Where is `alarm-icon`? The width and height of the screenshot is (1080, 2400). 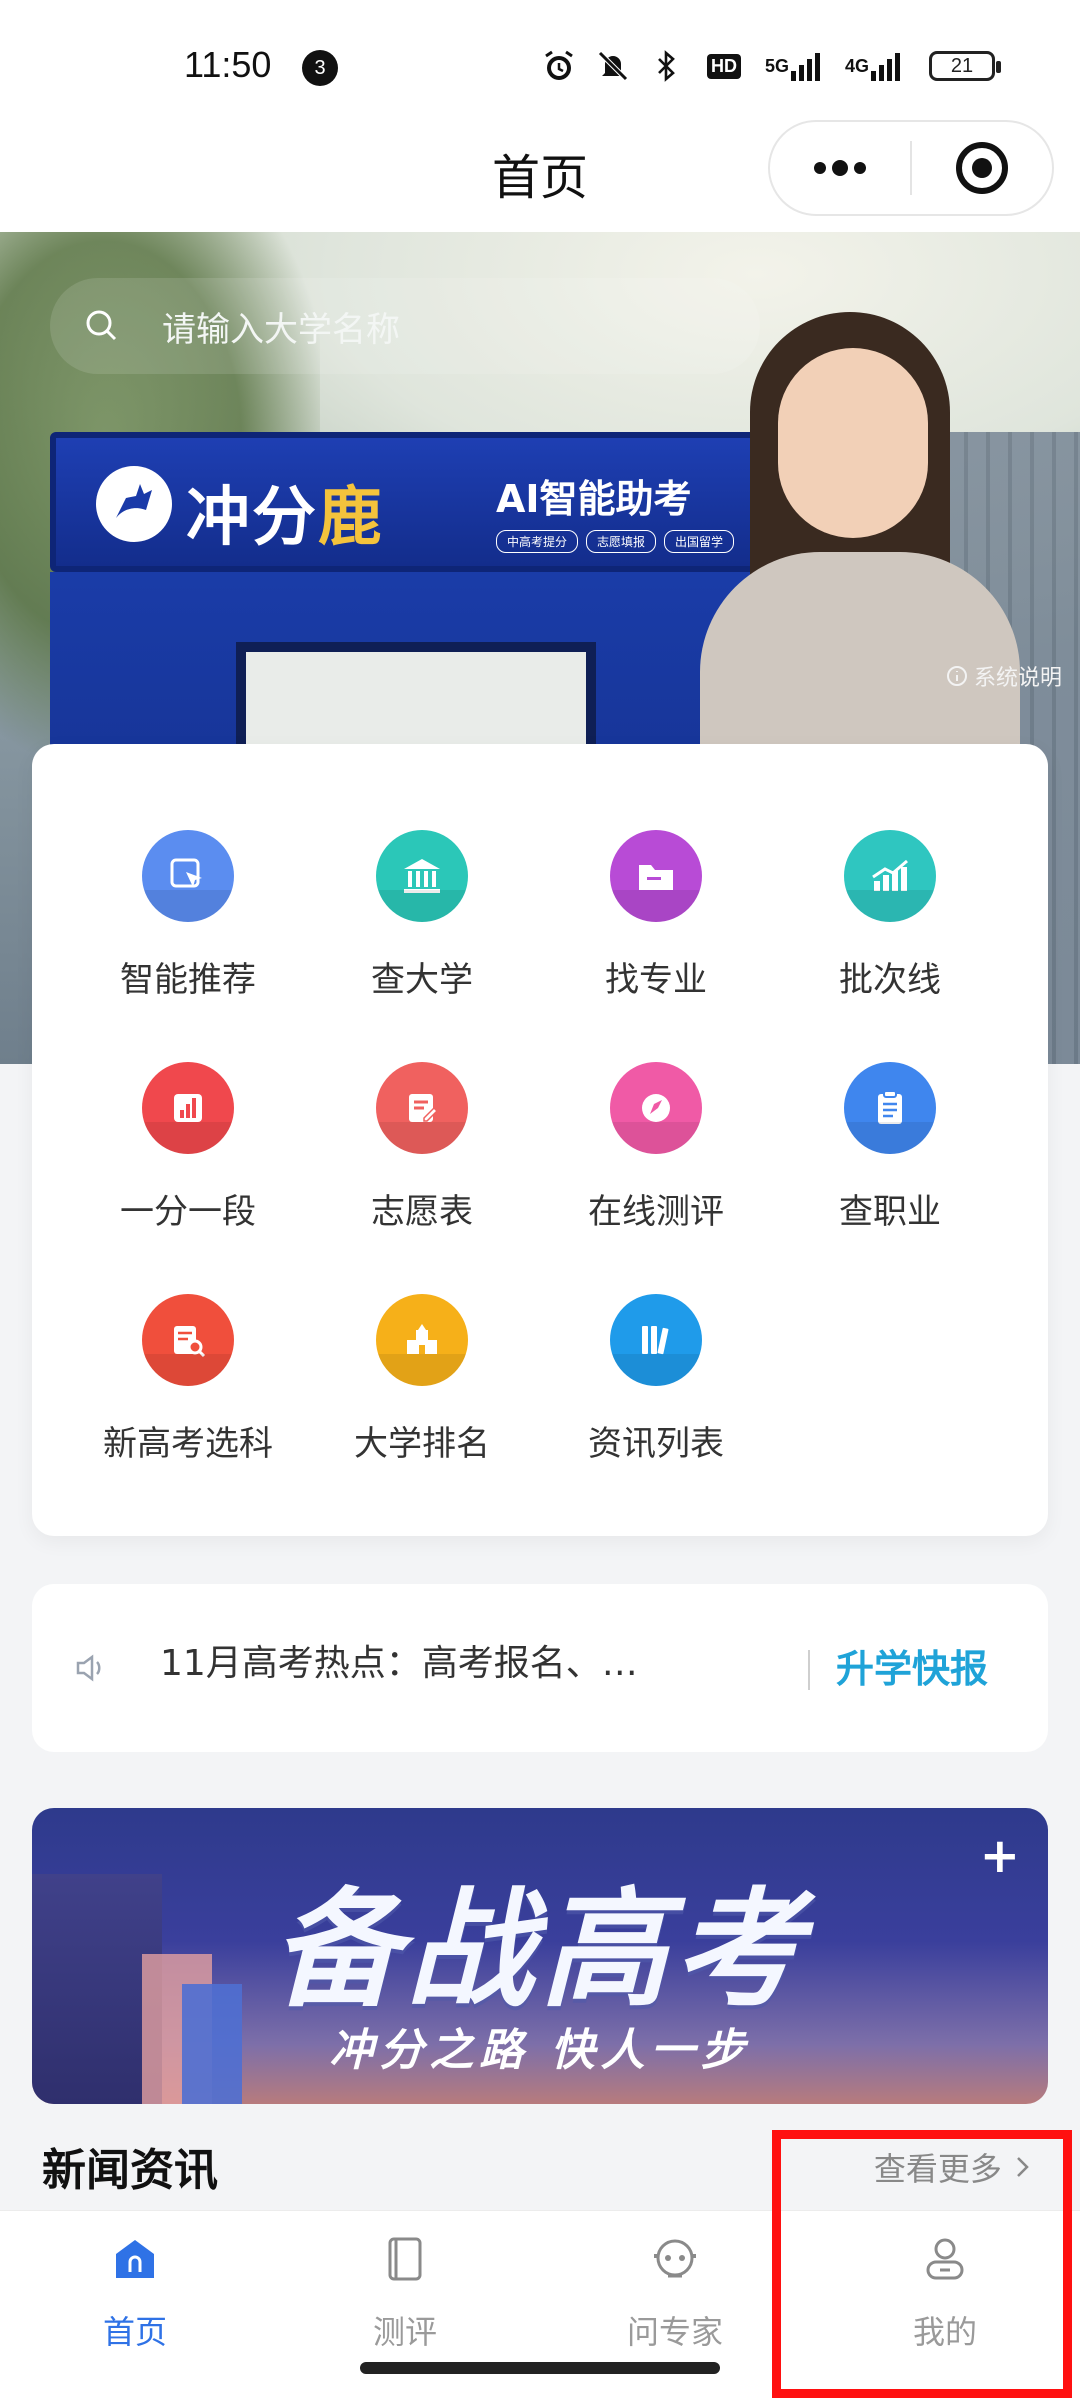
alarm-icon is located at coordinates (559, 66).